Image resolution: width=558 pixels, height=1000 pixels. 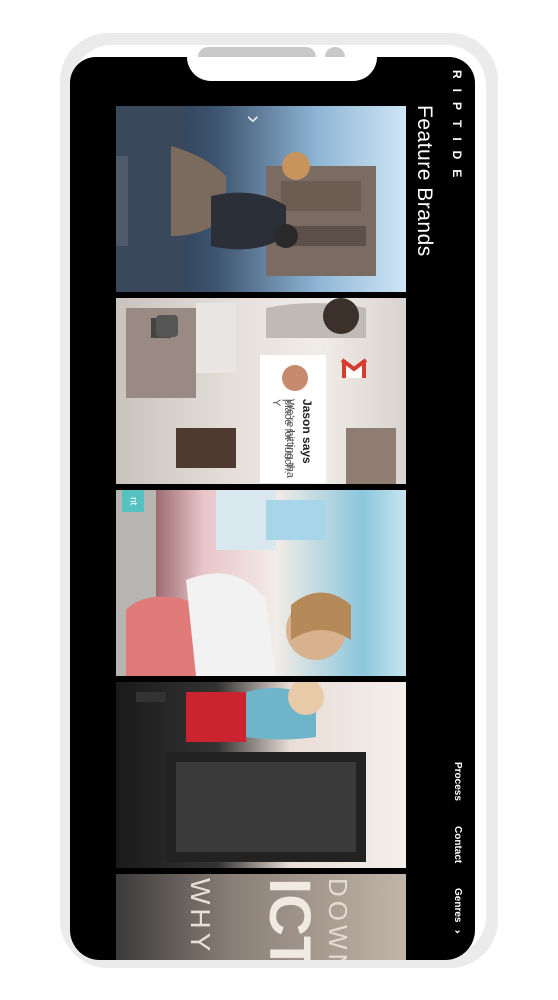 I want to click on nav-process-link: Process, so click(x=457, y=781).